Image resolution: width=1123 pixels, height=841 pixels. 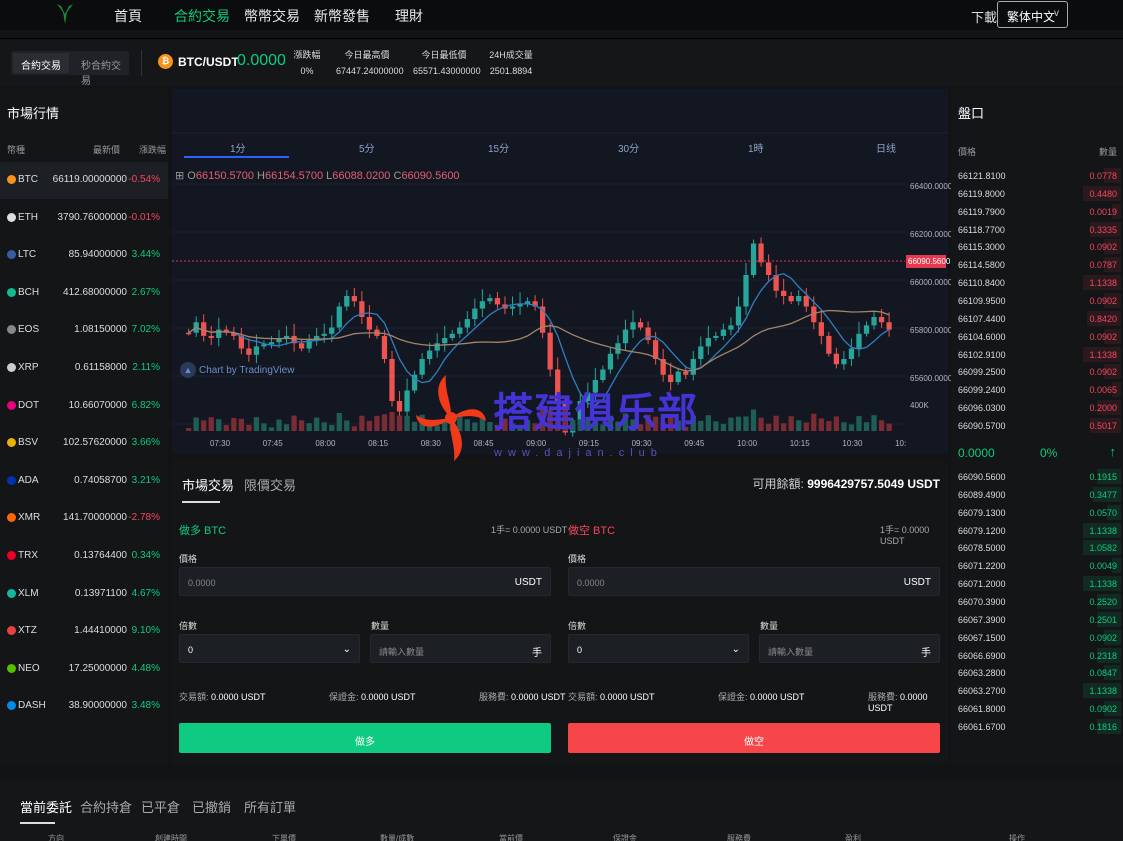 I want to click on asks-row: 66104.6000 0.0902, so click(x=1037, y=337).